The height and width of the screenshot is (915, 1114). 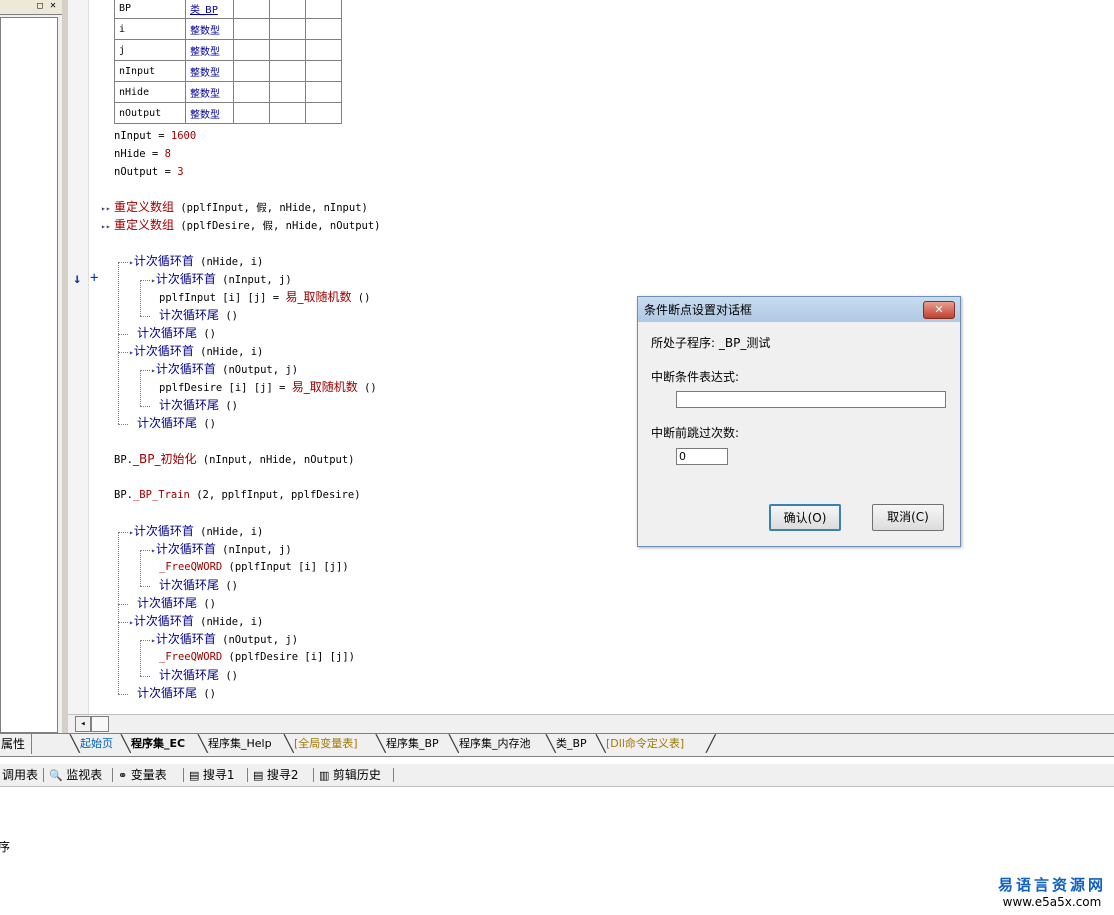 I want to click on horizontal-scrollbar: ◂, so click(x=591, y=723).